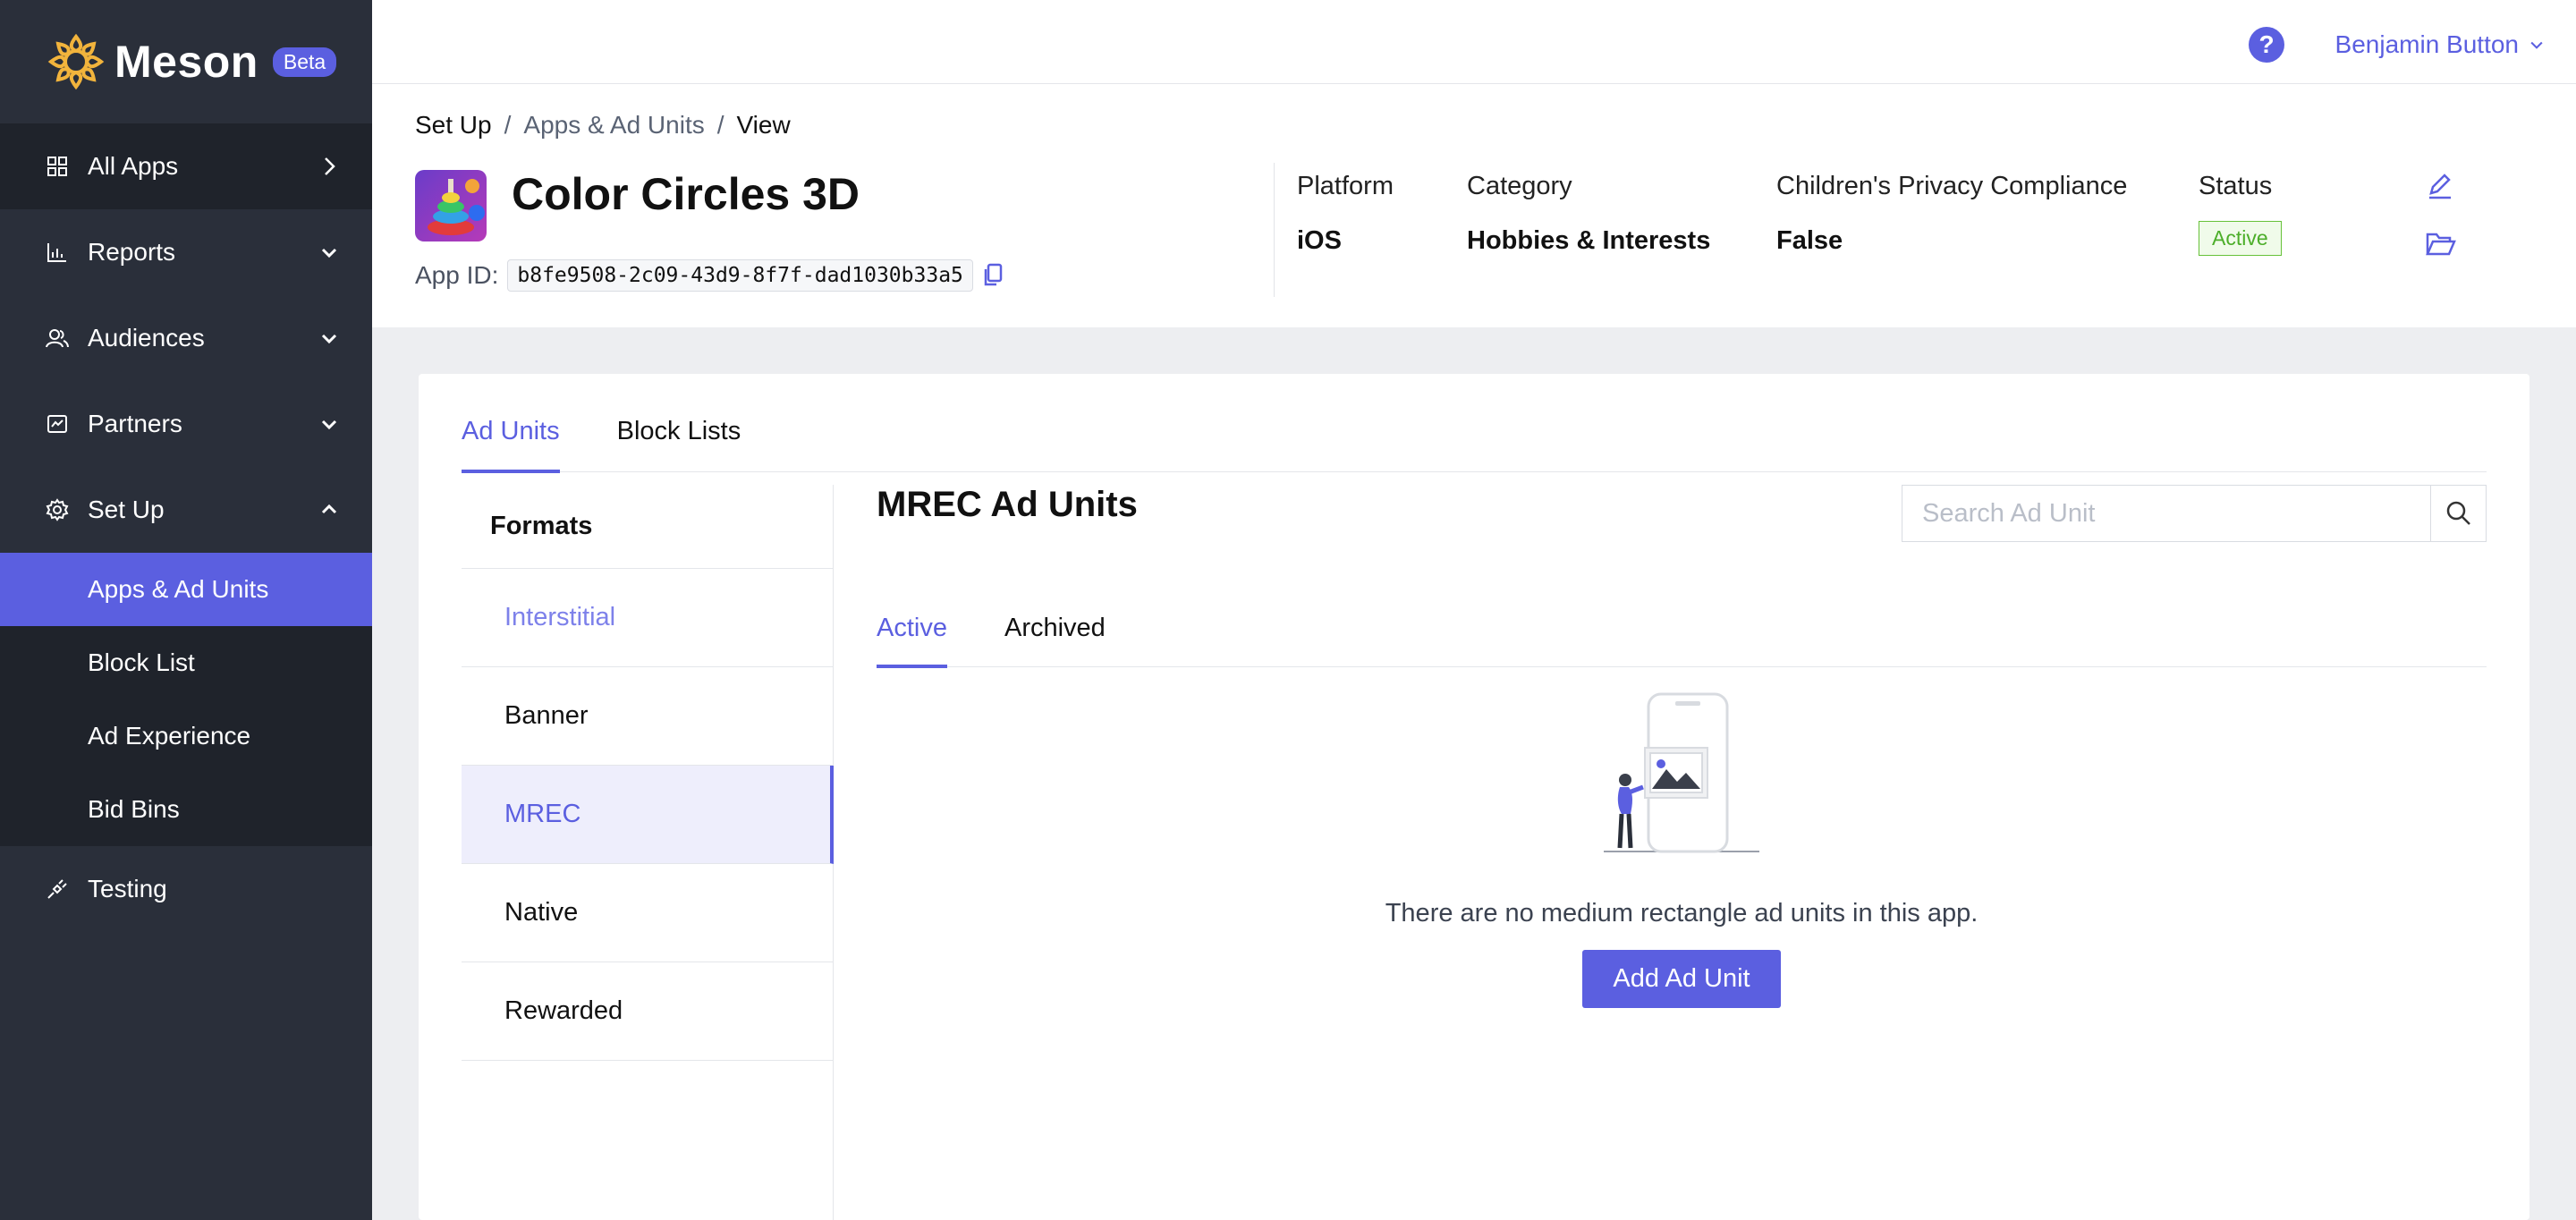 The height and width of the screenshot is (1220, 2576). What do you see at coordinates (57, 167) in the screenshot?
I see `grid-icon` at bounding box center [57, 167].